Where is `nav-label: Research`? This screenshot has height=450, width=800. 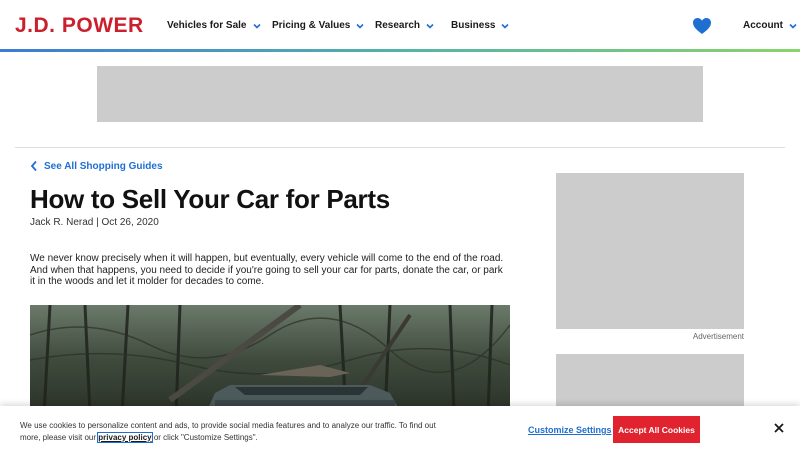 nav-label: Research is located at coordinates (398, 25).